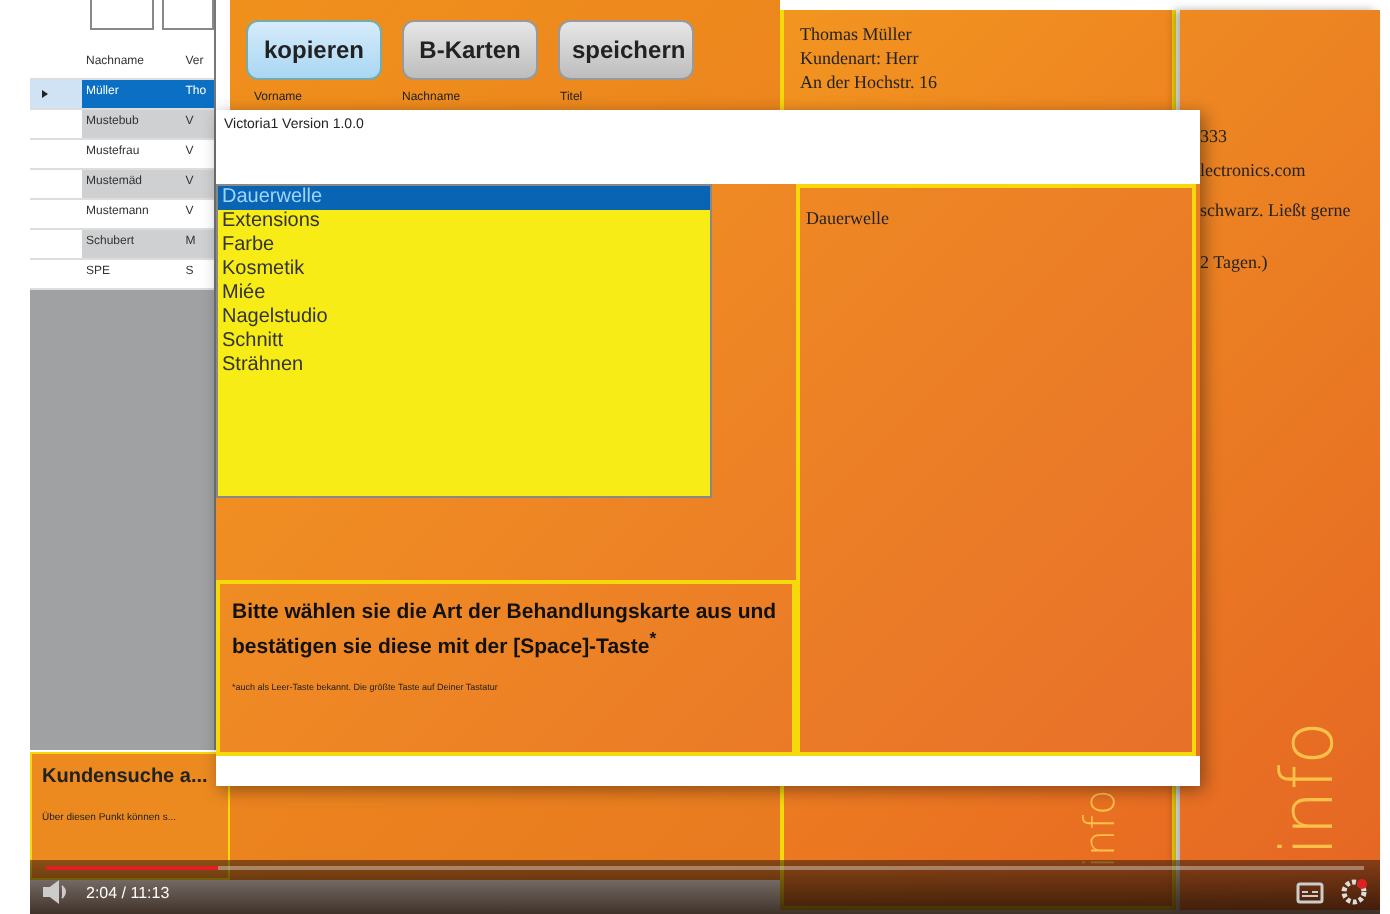 The width and height of the screenshot is (1390, 914). I want to click on list-item: Kosmetik, so click(464, 270).